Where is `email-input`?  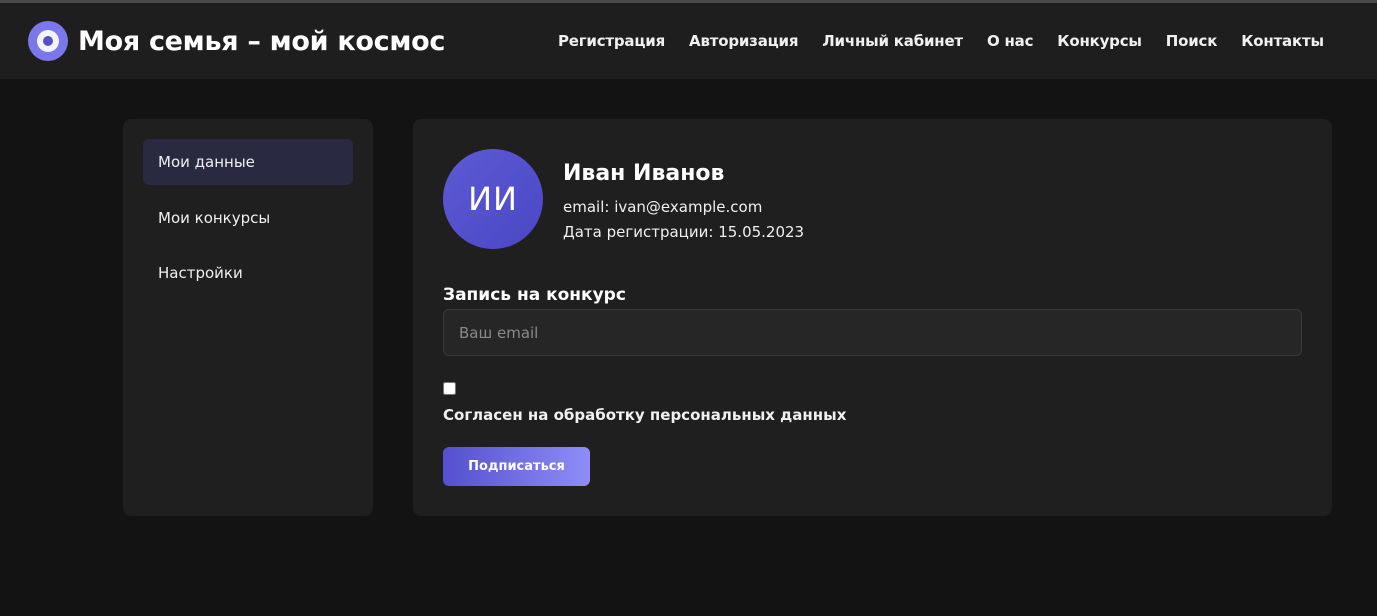 email-input is located at coordinates (872, 332).